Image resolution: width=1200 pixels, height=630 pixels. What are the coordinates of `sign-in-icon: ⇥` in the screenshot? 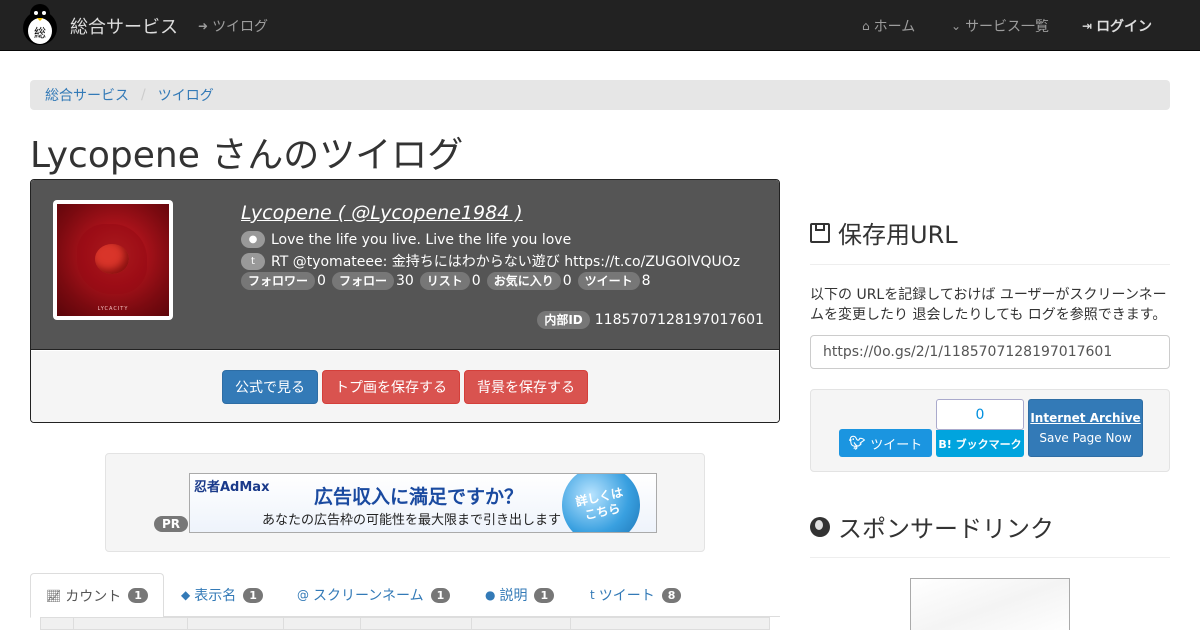 It's located at (1087, 26).